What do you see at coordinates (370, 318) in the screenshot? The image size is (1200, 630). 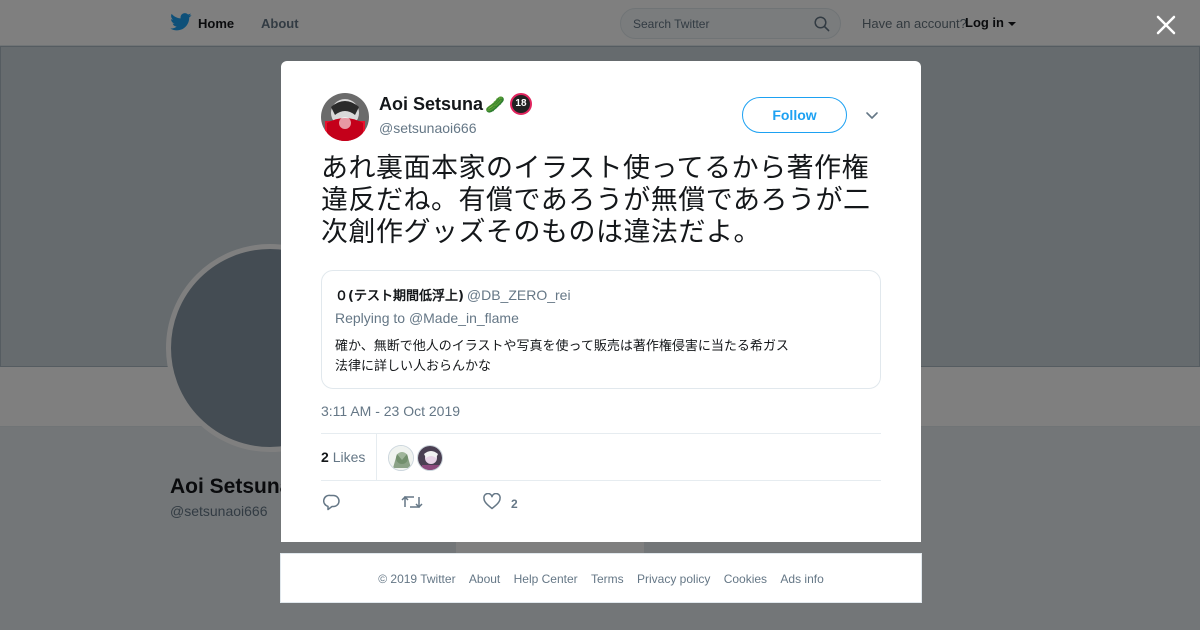 I see `replying-prefix: Replying to` at bounding box center [370, 318].